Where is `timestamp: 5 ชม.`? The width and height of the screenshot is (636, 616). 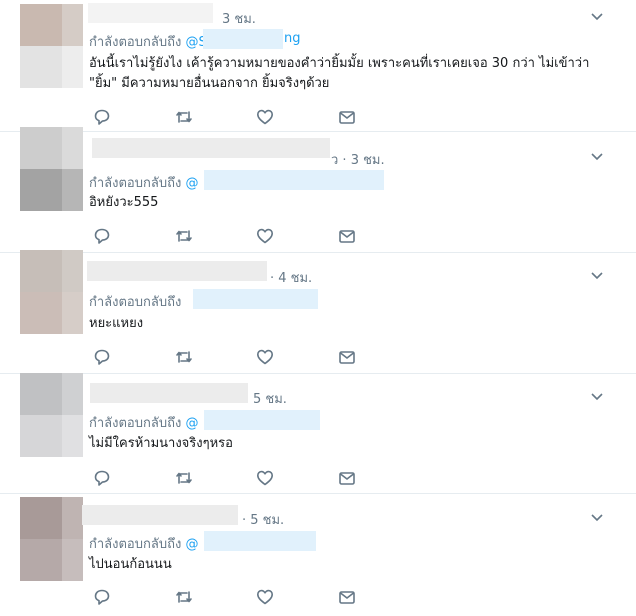
timestamp: 5 ชม. is located at coordinates (270, 398).